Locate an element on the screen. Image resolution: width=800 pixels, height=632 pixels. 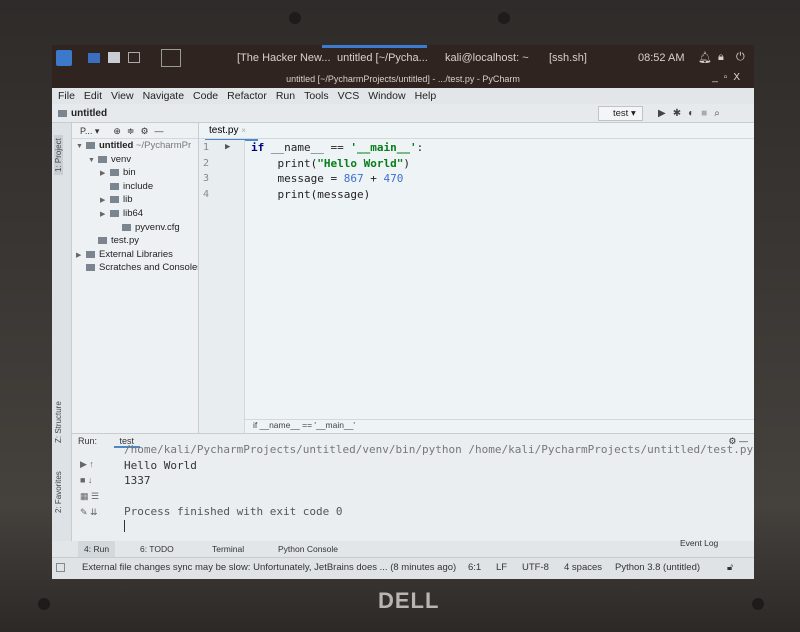
files-icon is located at coordinates (114, 57).